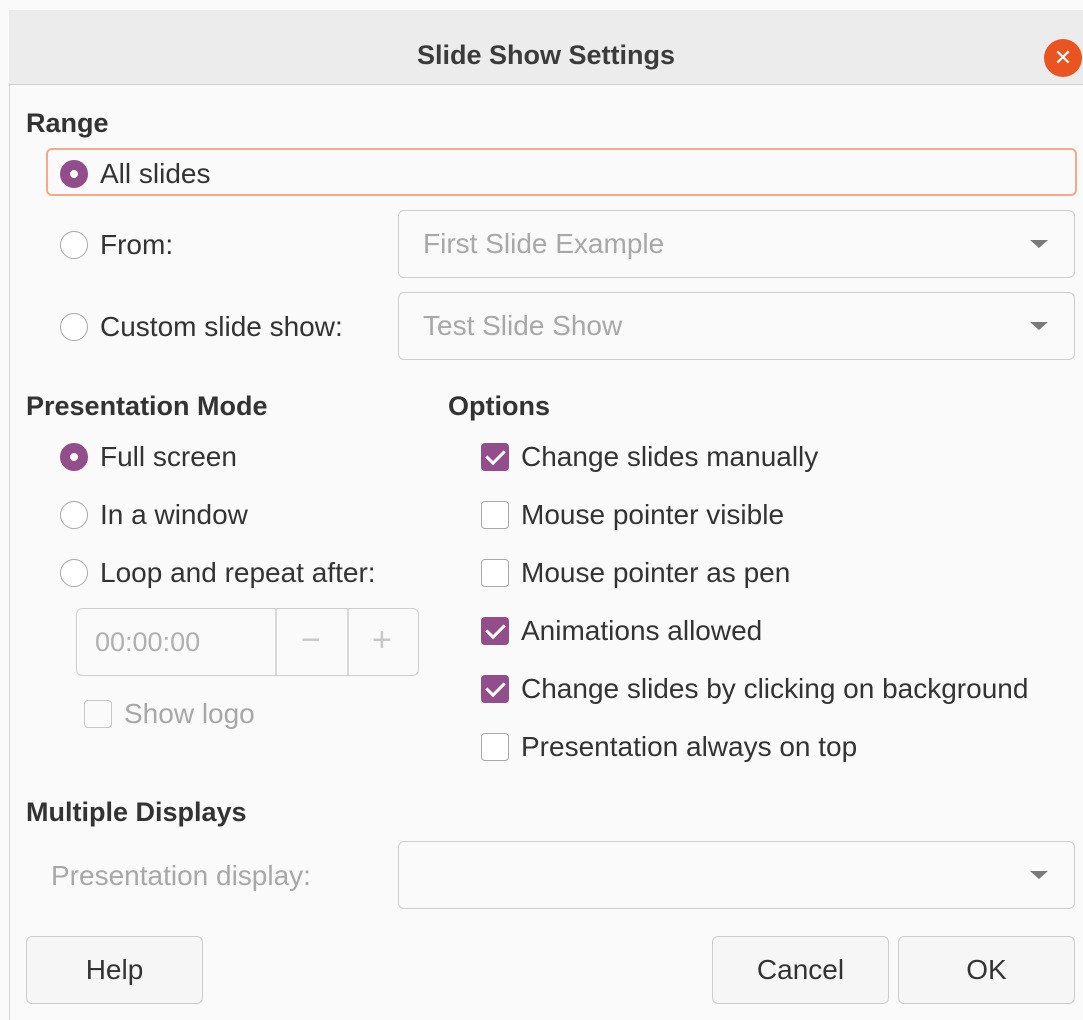 The height and width of the screenshot is (1020, 1083). What do you see at coordinates (137, 244) in the screenshot?
I see `radio-label: From:` at bounding box center [137, 244].